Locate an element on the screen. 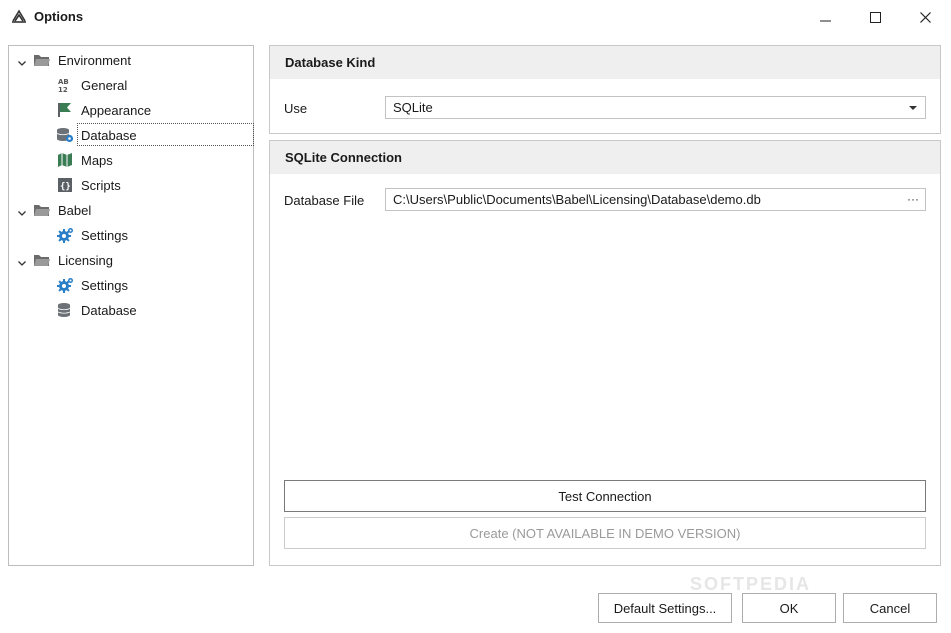 This screenshot has width=951, height=633. maximize-button is located at coordinates (875, 17).